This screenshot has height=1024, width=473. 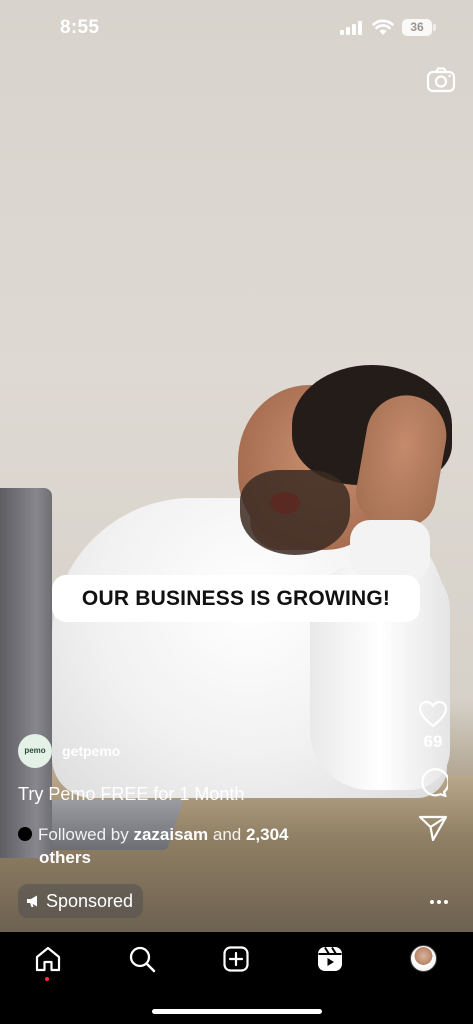 I want to click on share-action, so click(x=433, y=828).